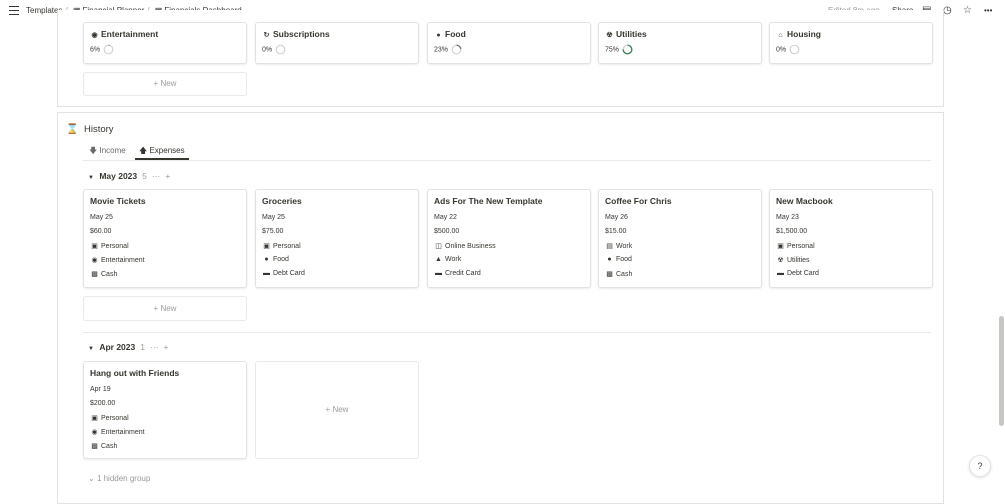 Image resolution: width=1005 pixels, height=504 pixels. What do you see at coordinates (72, 129) in the screenshot?
I see `hourglass-icon: ⌛` at bounding box center [72, 129].